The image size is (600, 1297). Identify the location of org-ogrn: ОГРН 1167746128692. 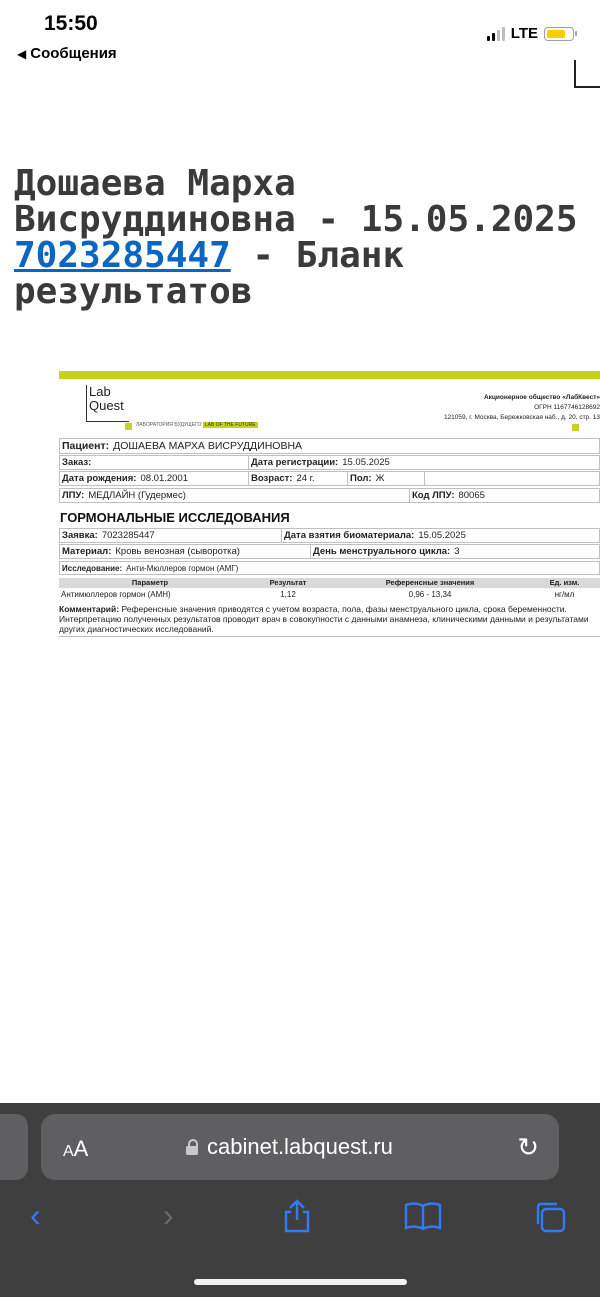
(567, 407).